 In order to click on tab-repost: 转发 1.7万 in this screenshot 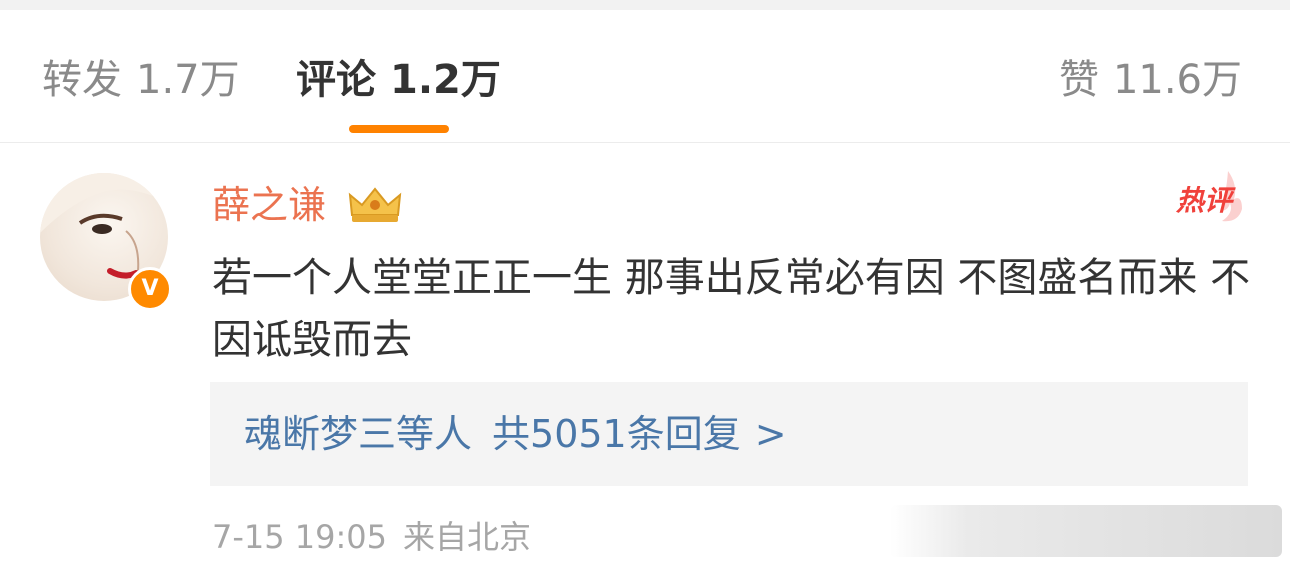, I will do `click(141, 80)`.